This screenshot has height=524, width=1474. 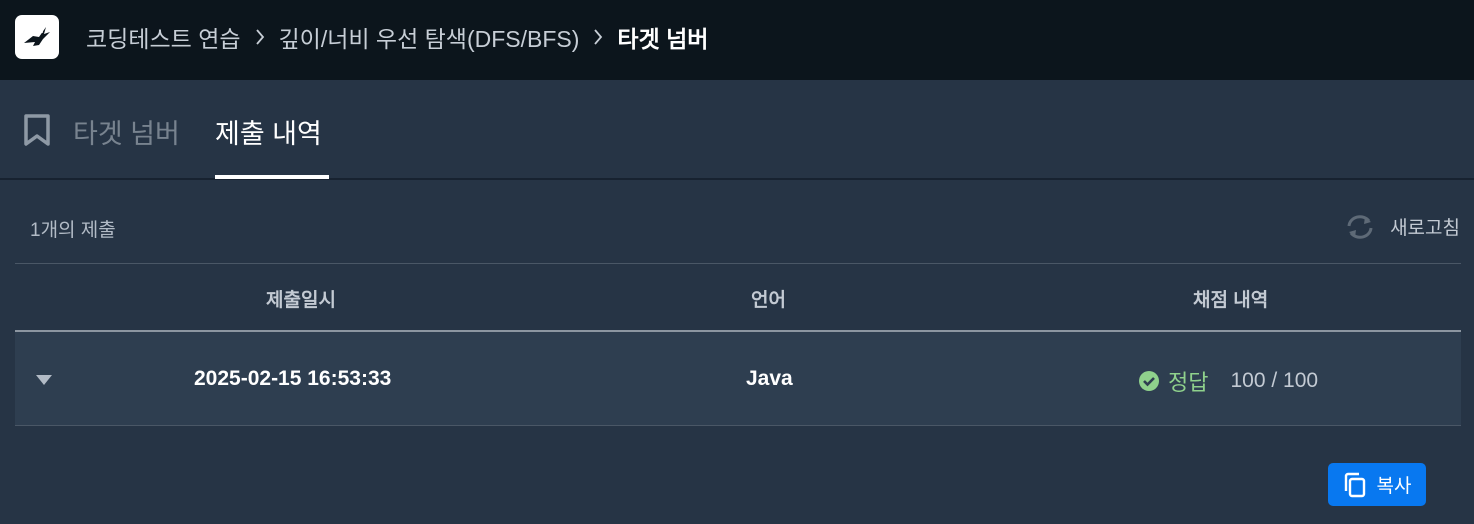 I want to click on copy-label: 복사, so click(x=1394, y=486).